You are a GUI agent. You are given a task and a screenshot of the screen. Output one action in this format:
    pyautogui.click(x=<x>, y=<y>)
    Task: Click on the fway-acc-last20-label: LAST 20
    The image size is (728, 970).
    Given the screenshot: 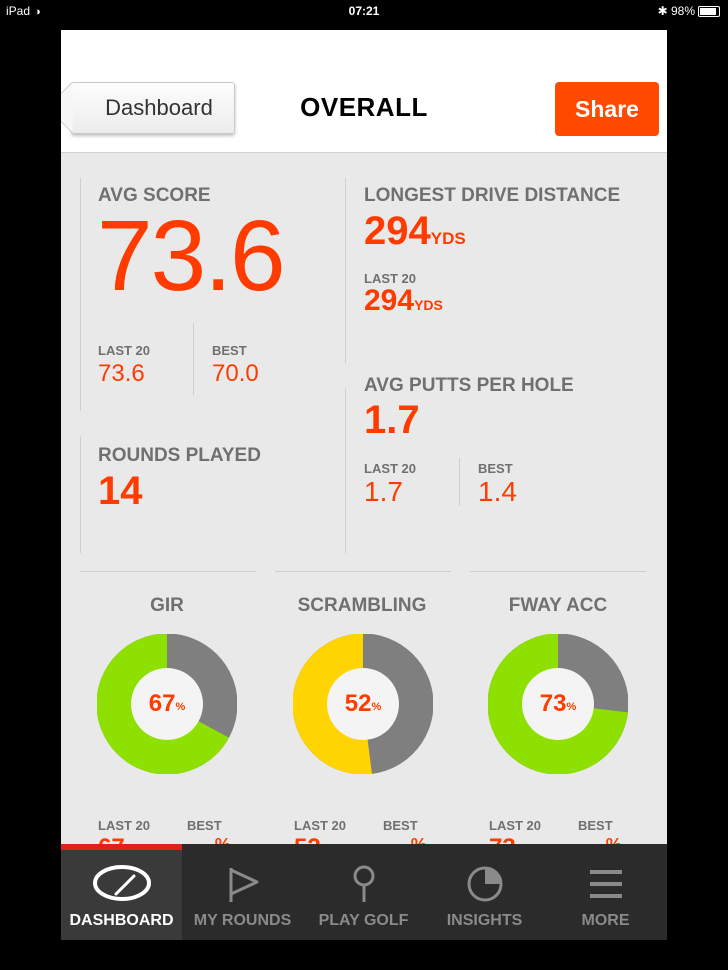 What is the action you would take?
    pyautogui.click(x=515, y=825)
    